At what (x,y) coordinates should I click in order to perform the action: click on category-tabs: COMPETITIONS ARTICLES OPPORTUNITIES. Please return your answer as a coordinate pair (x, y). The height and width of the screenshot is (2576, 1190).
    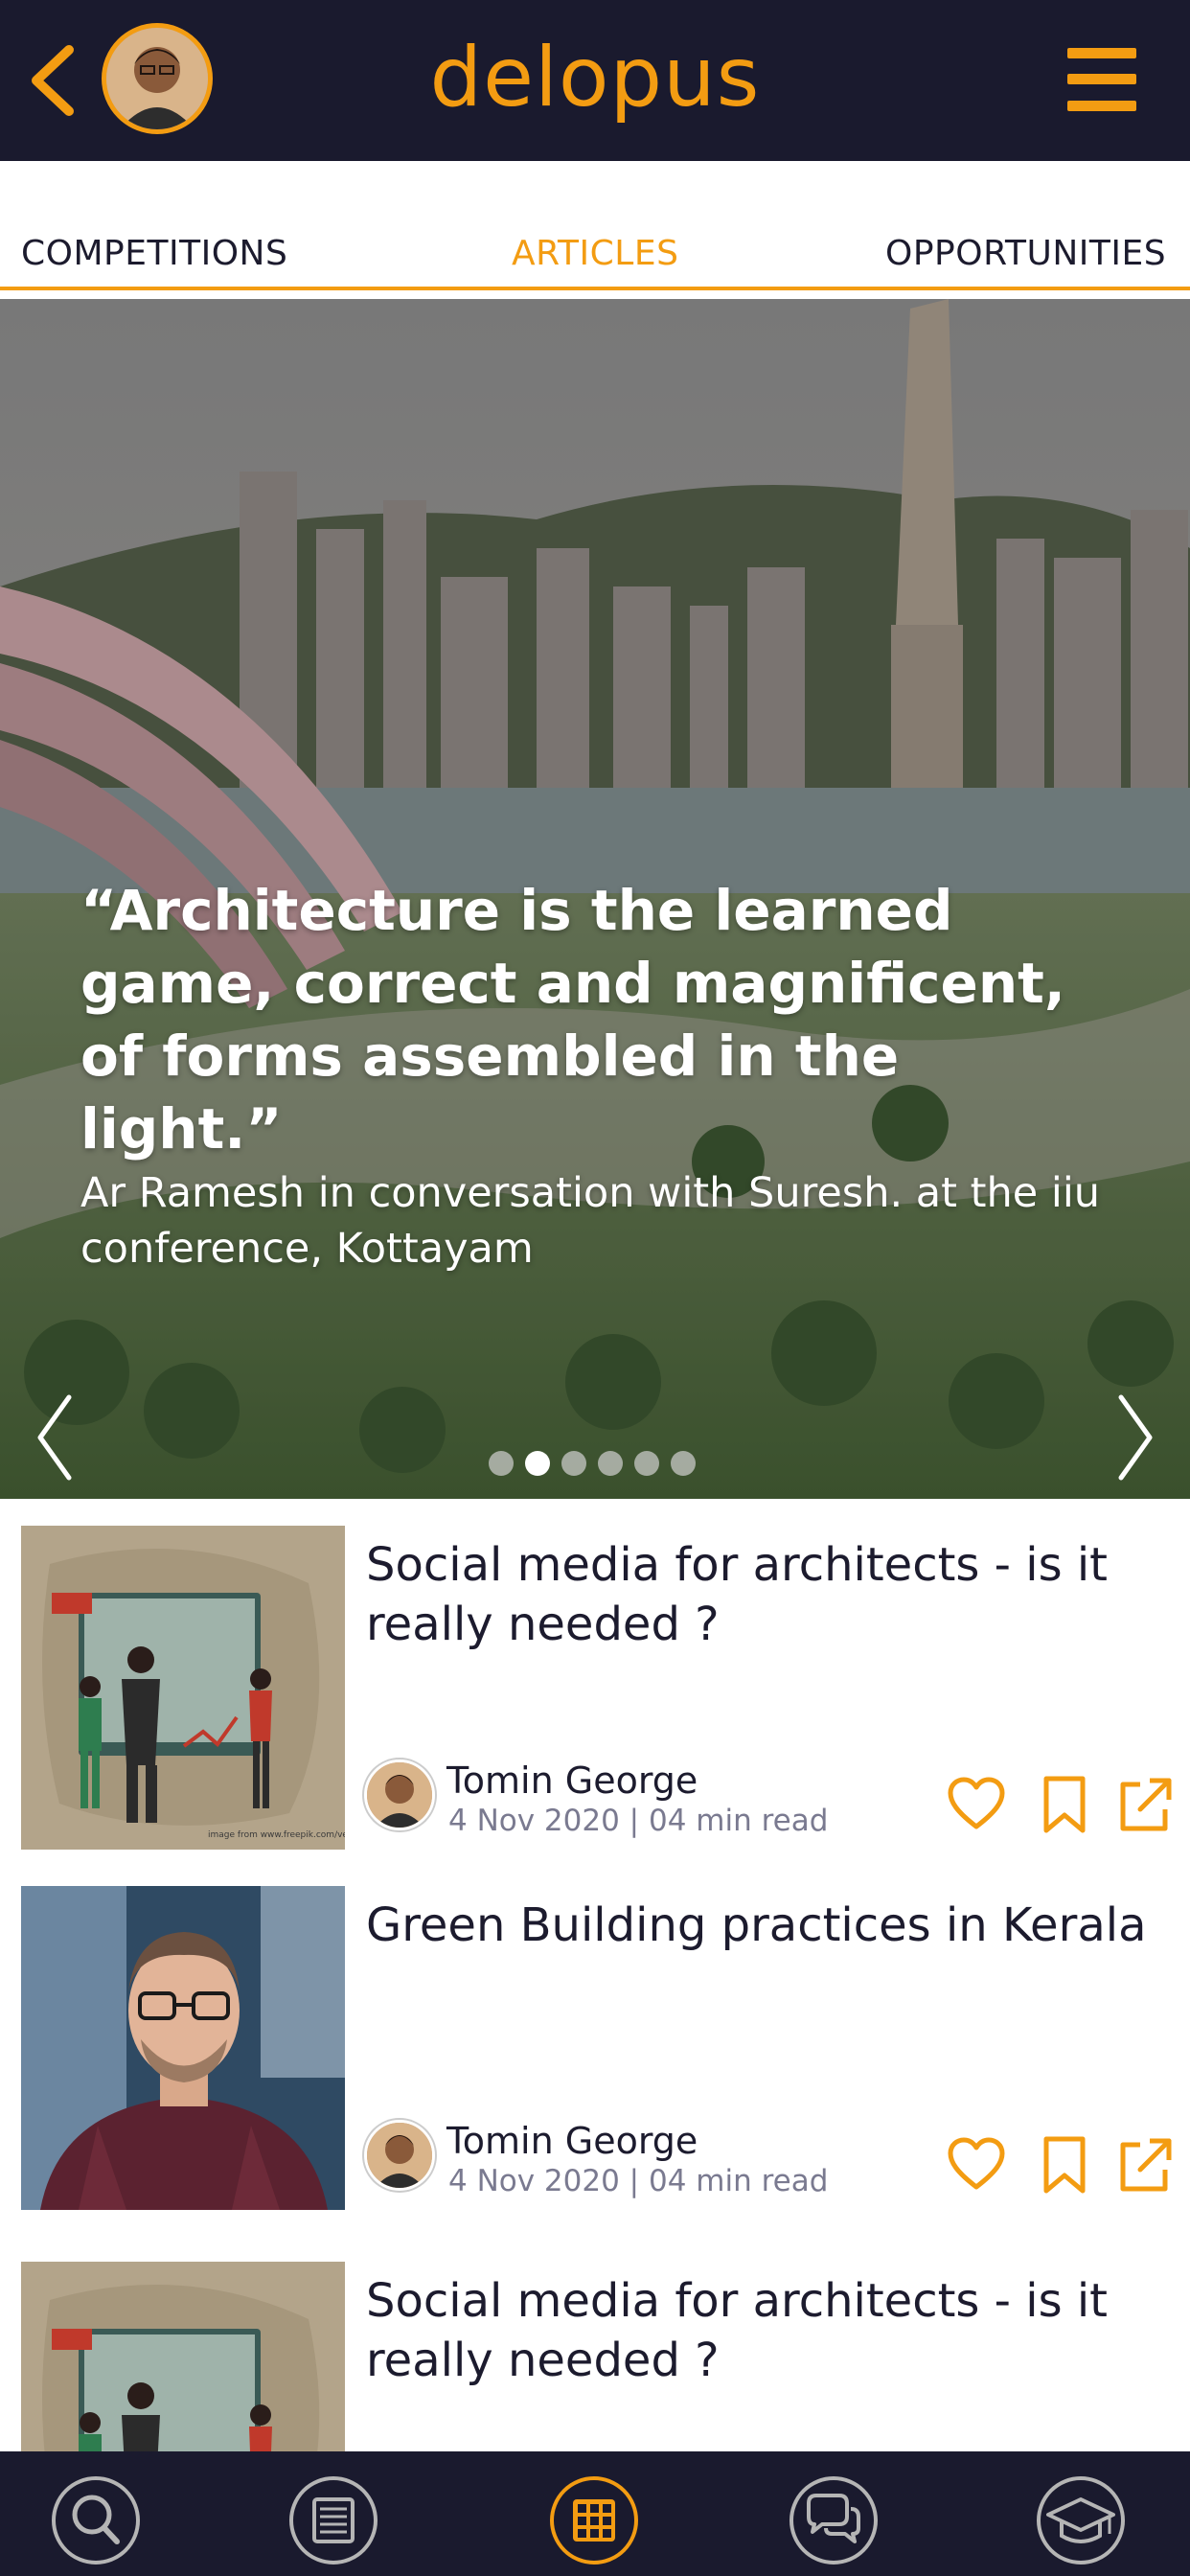
    Looking at the image, I should click on (595, 228).